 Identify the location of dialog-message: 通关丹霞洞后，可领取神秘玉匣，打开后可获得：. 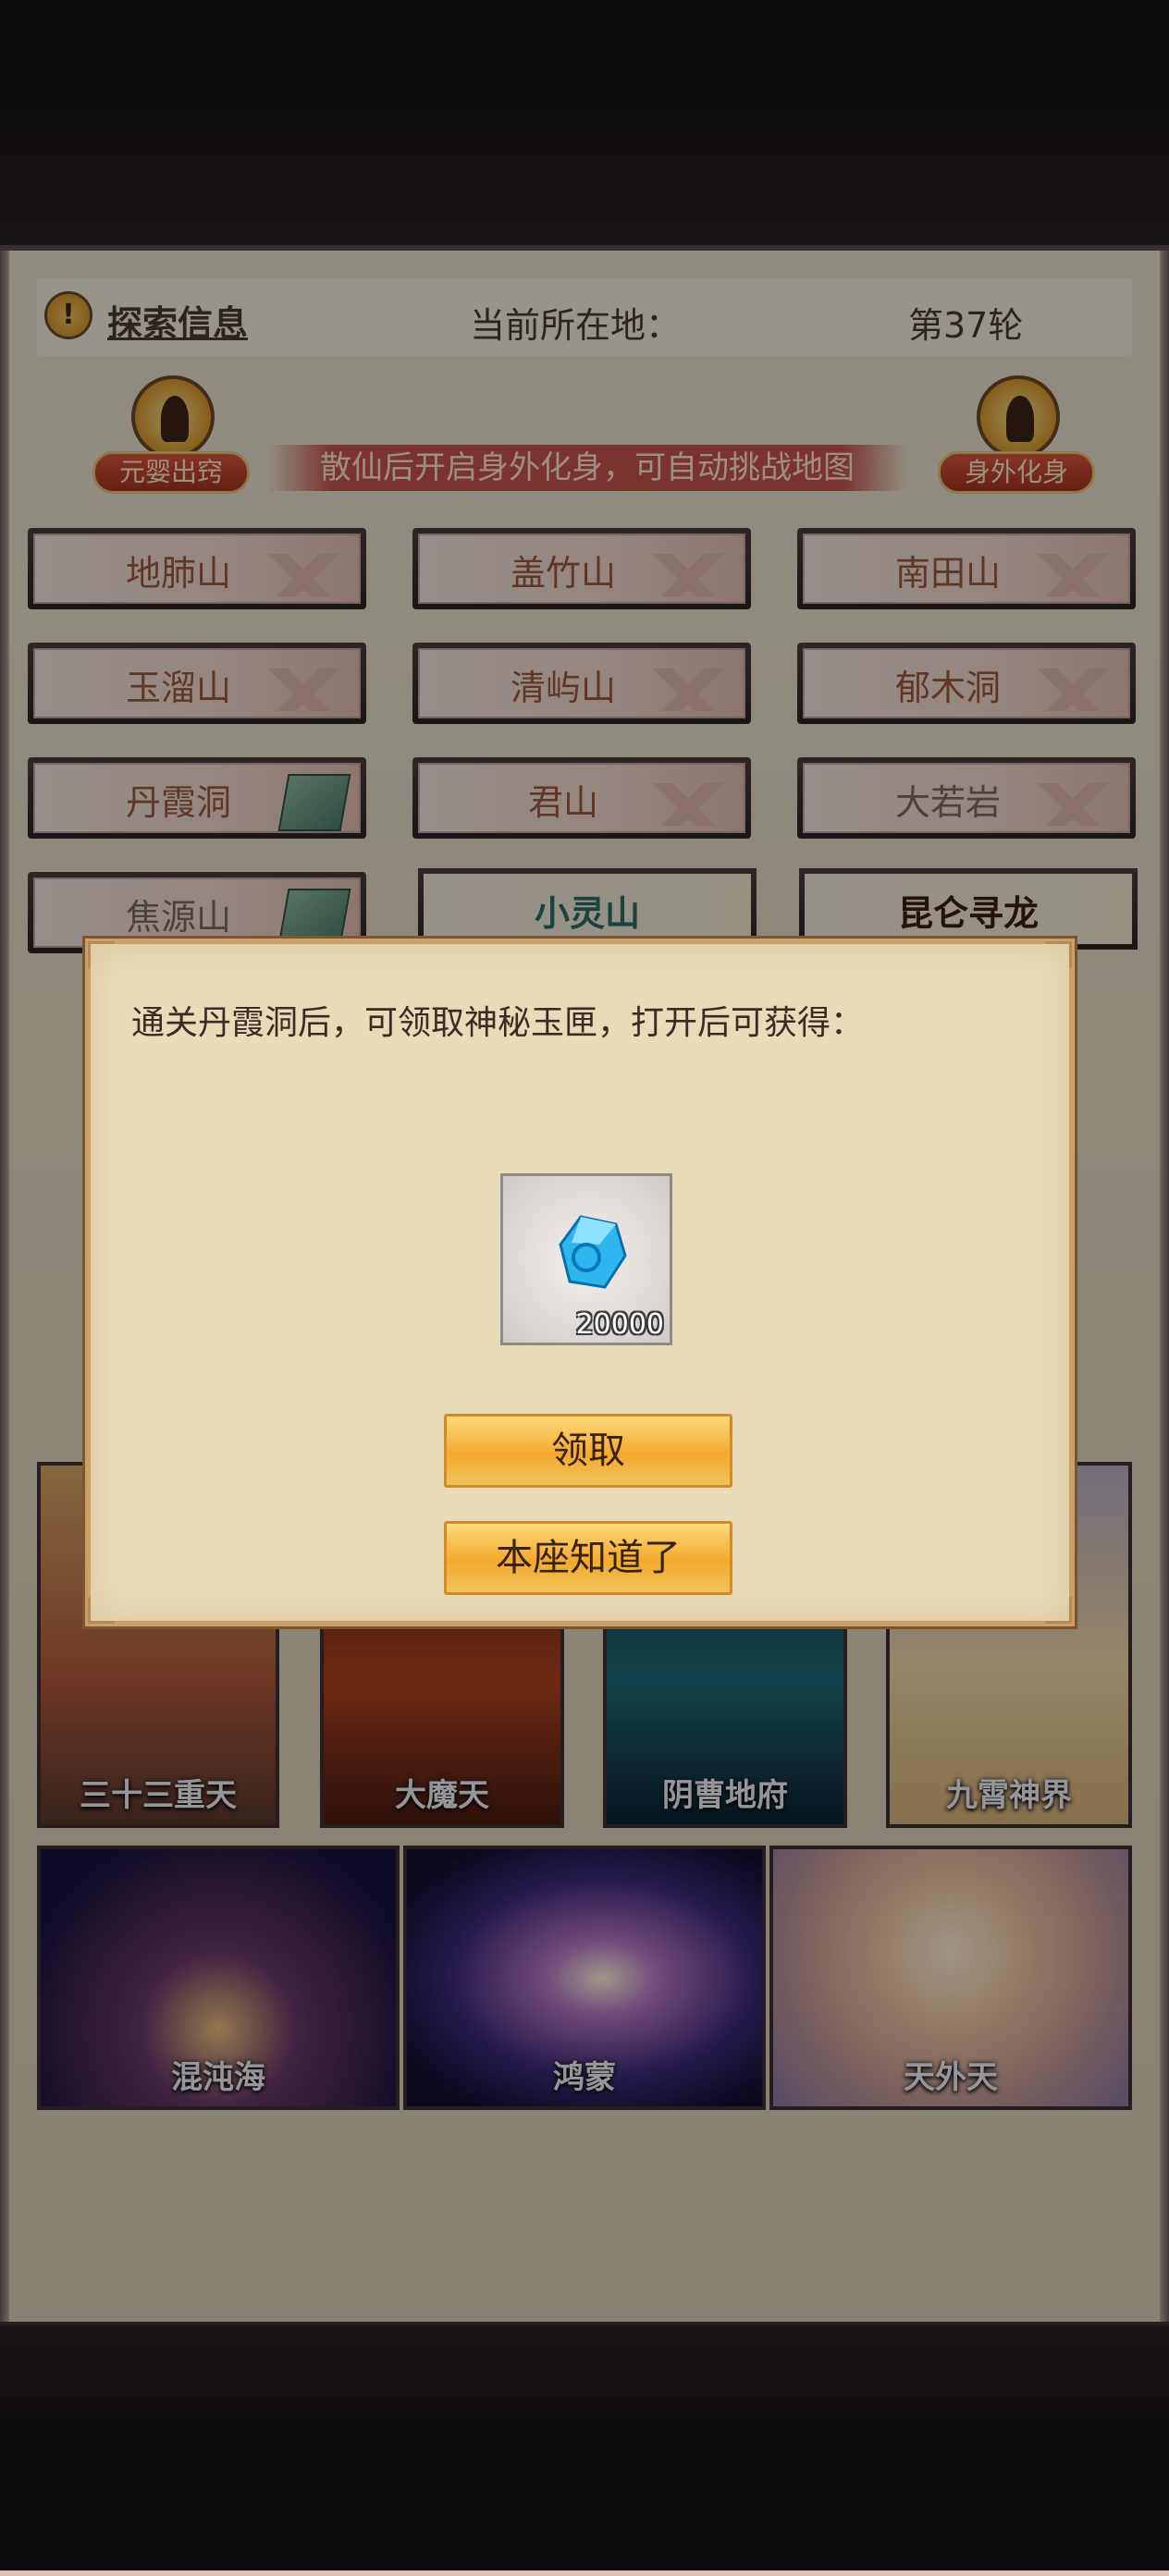
(498, 1023).